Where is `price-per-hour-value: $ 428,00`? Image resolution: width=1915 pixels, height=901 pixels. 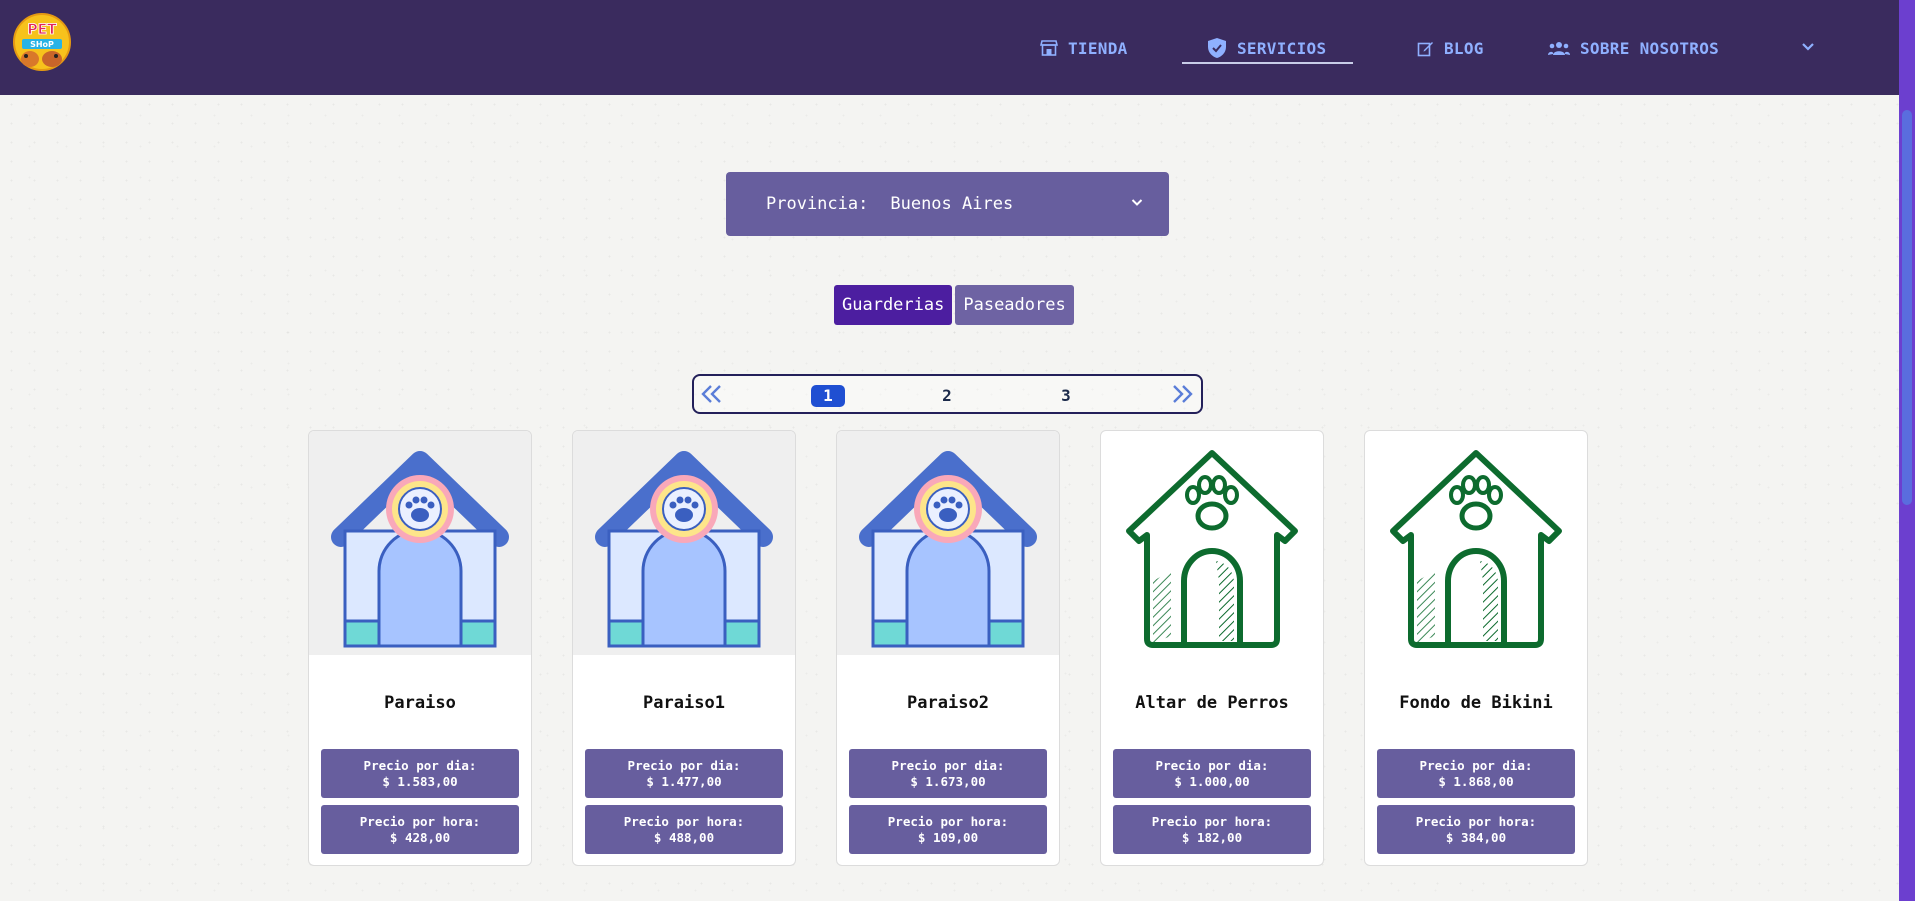
price-per-hour-value: $ 428,00 is located at coordinates (420, 837).